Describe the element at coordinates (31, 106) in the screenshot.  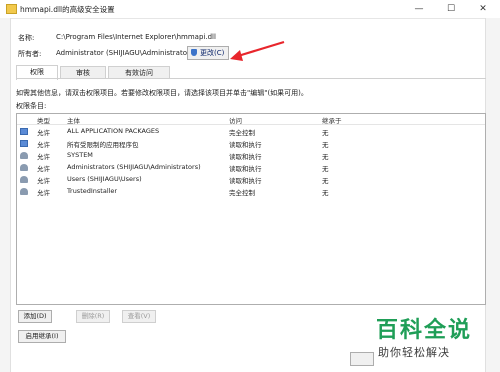
I see `entries-label: 权限条目:` at that location.